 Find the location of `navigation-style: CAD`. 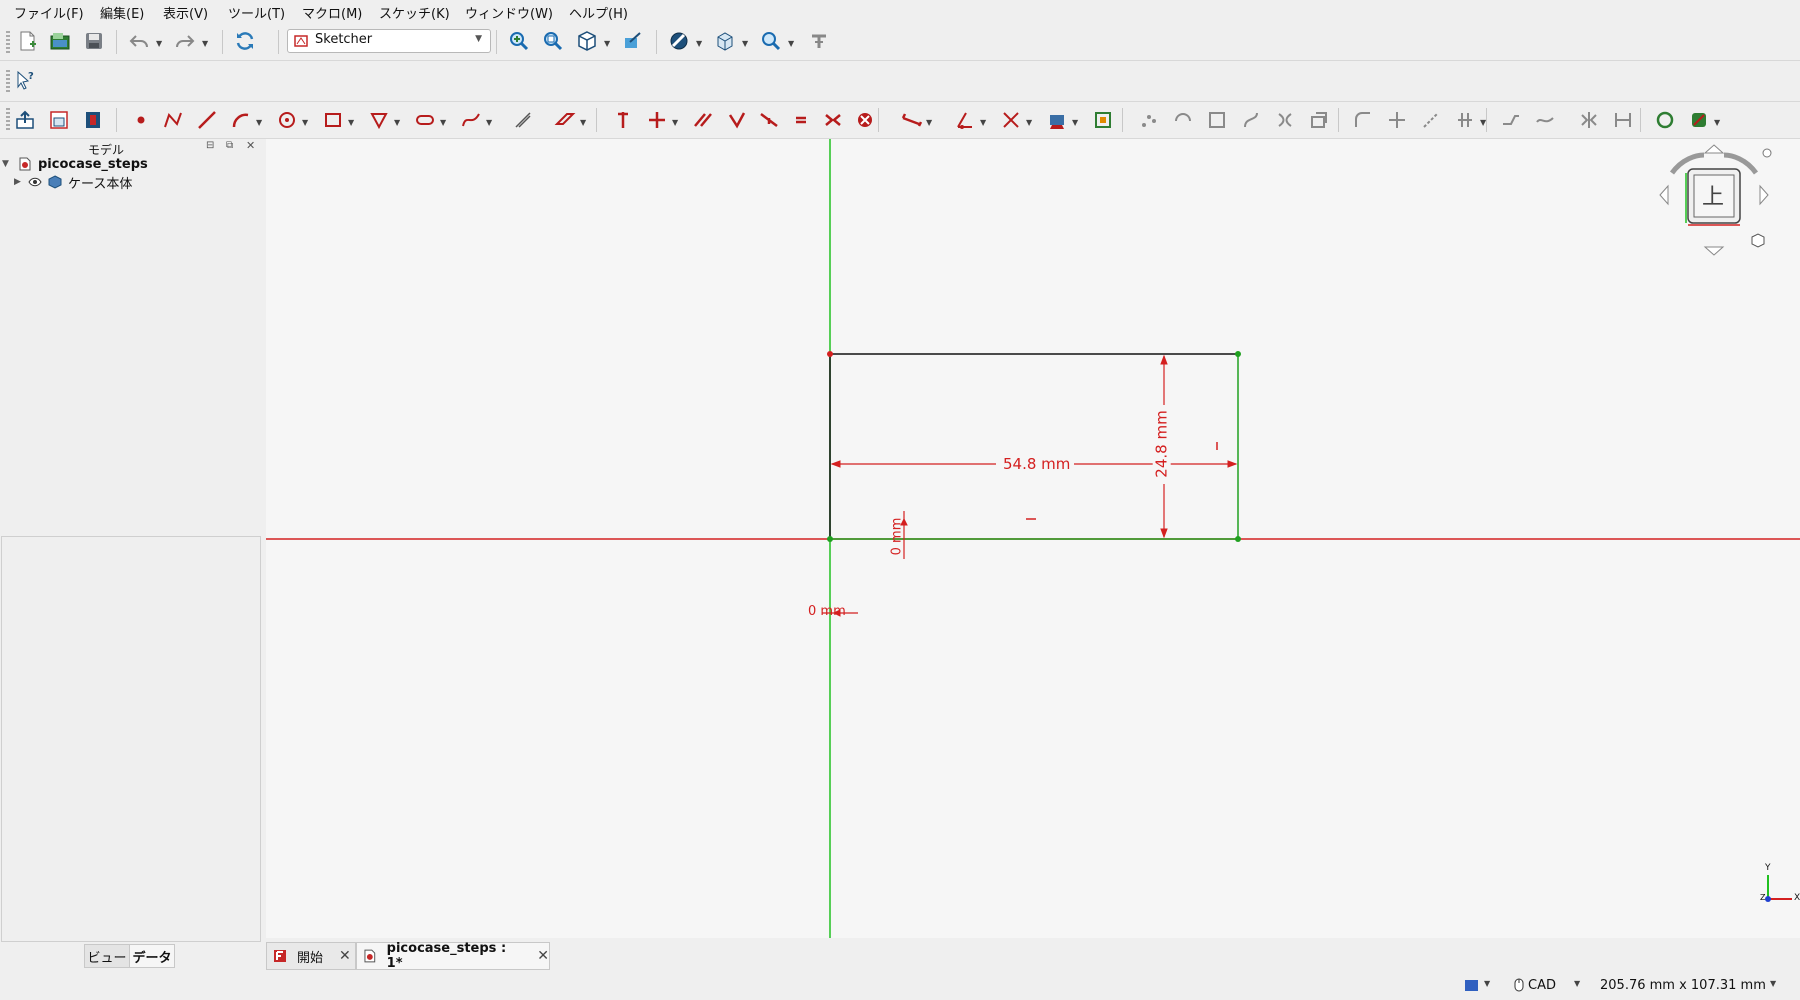

navigation-style: CAD is located at coordinates (1542, 985).